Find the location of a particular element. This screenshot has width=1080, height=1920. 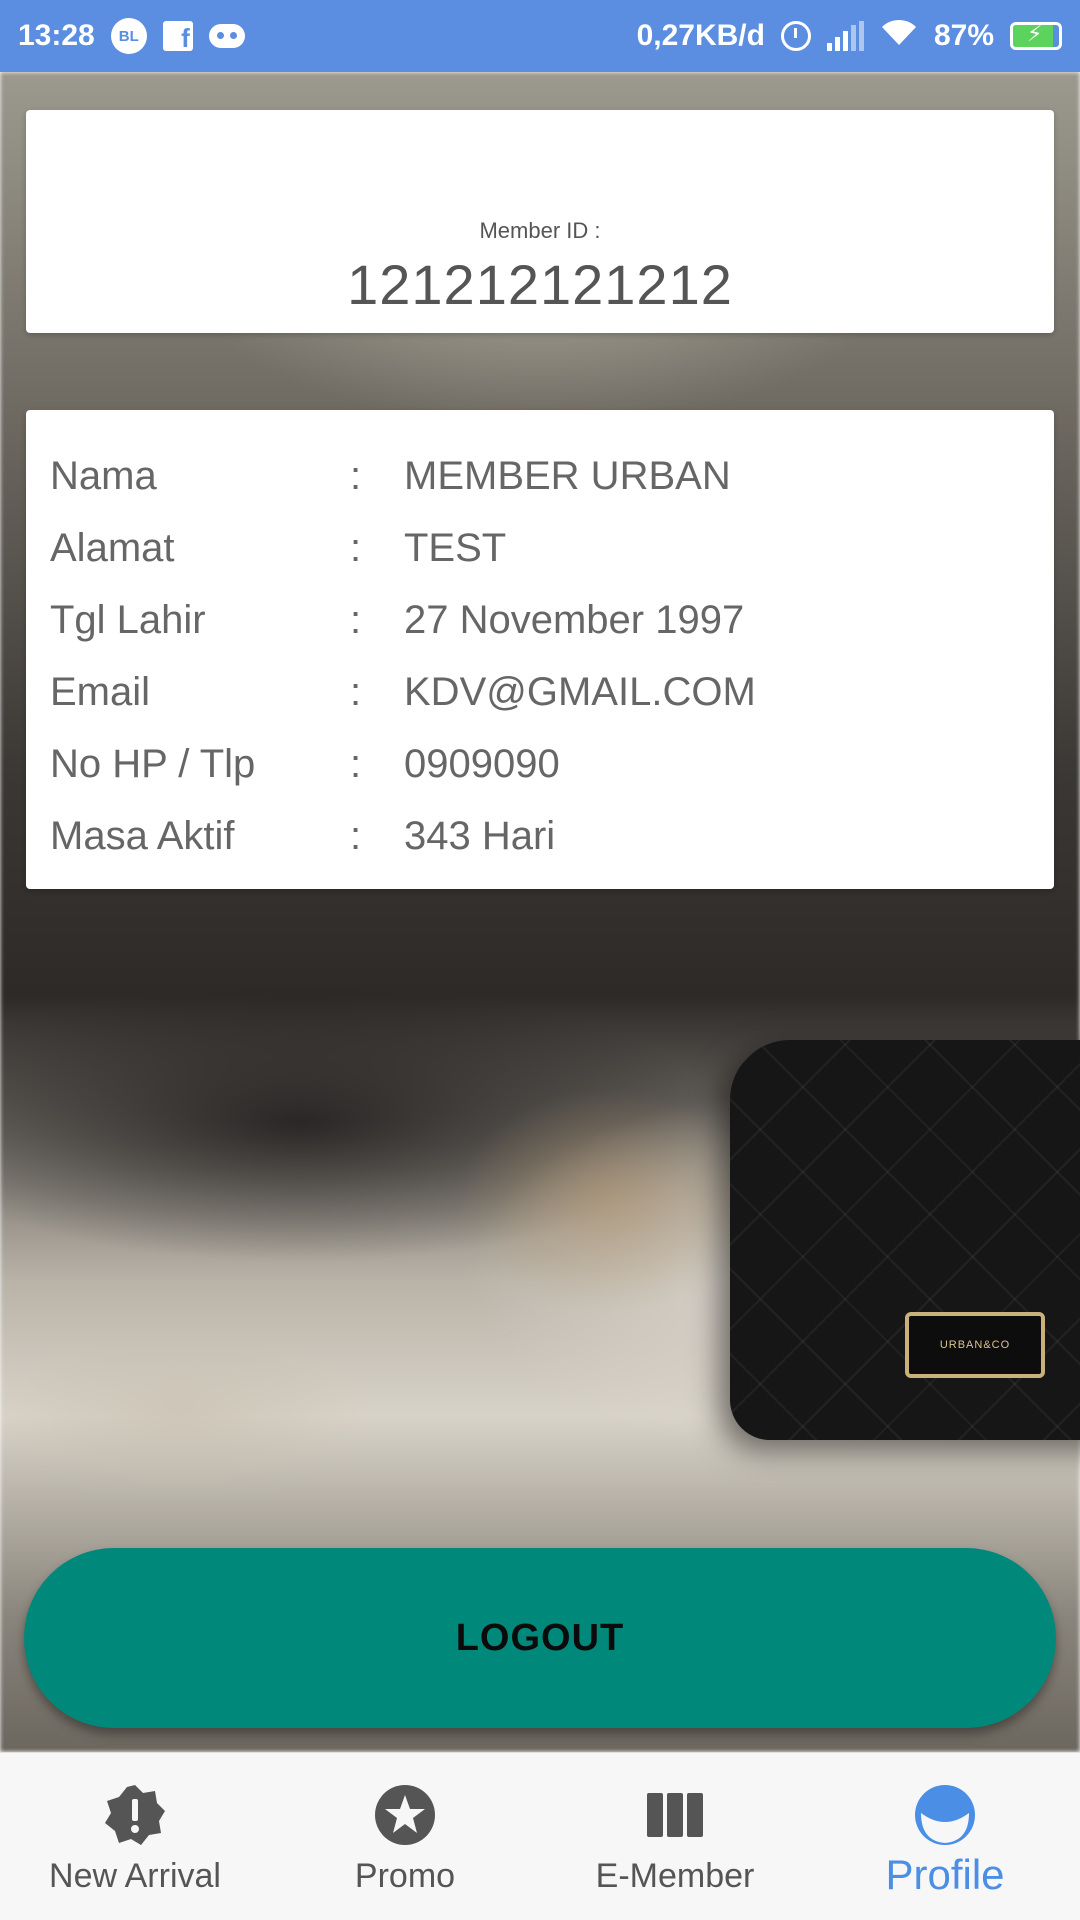

logout-button: LOGOUT is located at coordinates (540, 1638).